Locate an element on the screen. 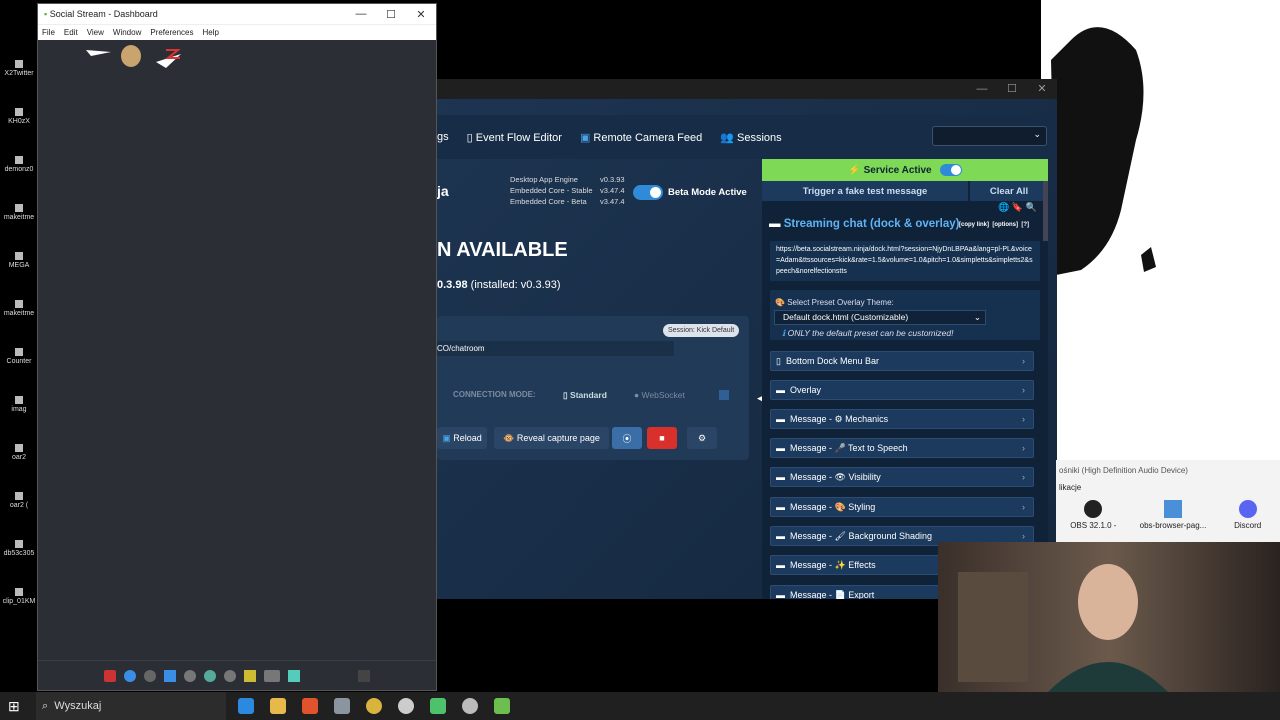  speaker-icon is located at coordinates (294, 675).